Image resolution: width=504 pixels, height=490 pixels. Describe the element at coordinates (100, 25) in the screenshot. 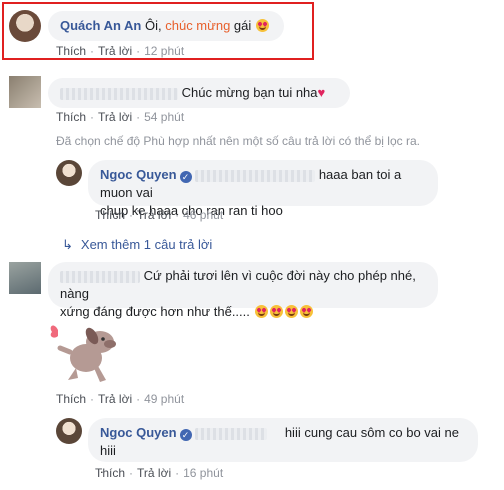

I see `comment-author: Quách An An` at that location.